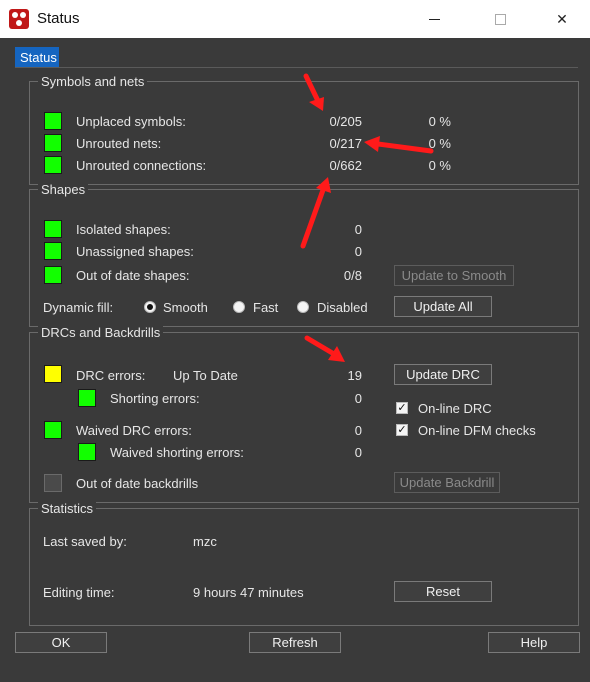  Describe the element at coordinates (58, 18) in the screenshot. I see `window-title: Status` at that location.